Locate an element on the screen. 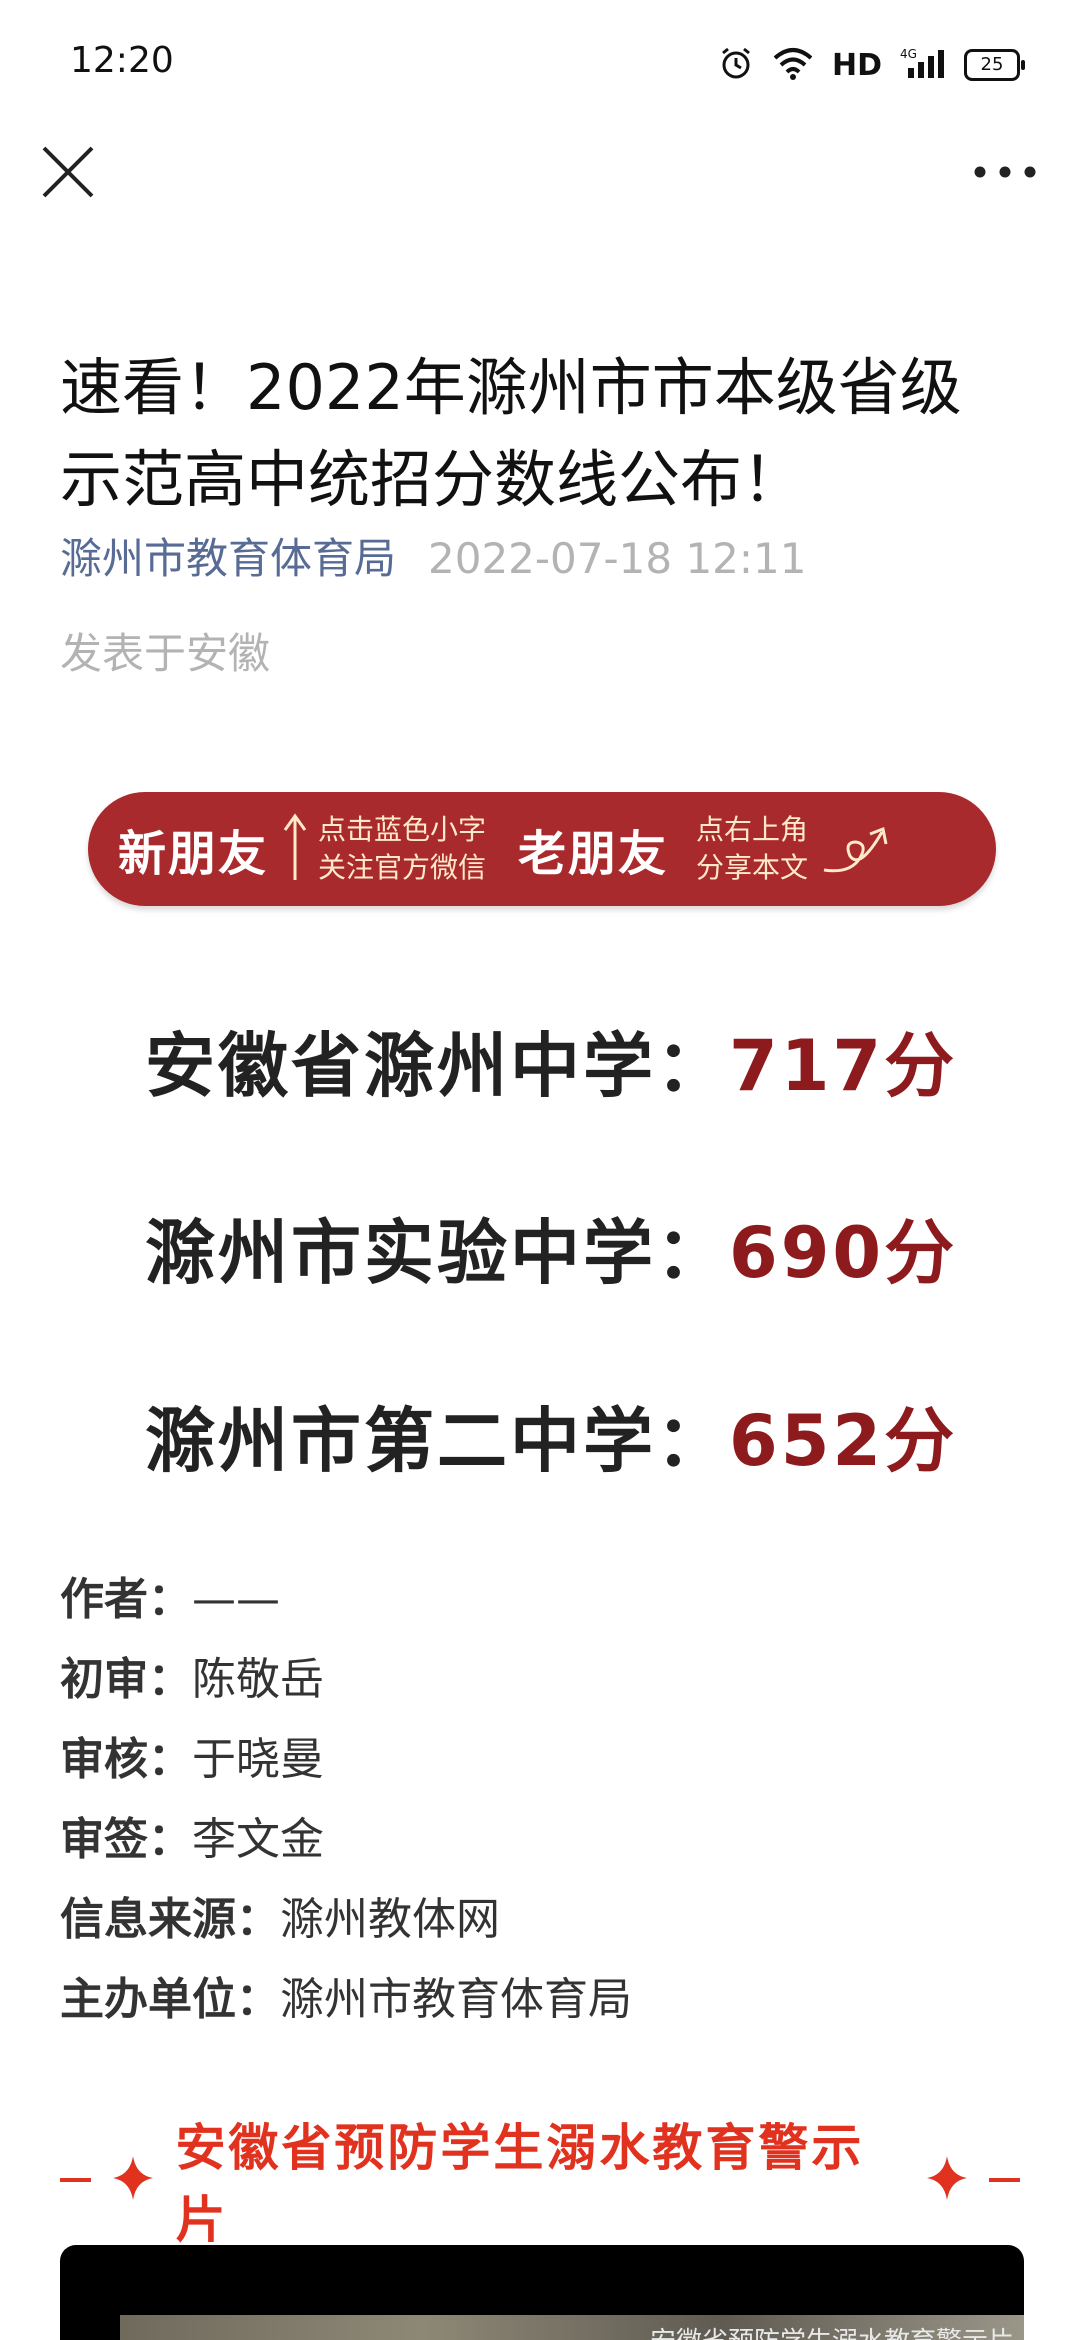  credit-source: 信息来源：滁州教体网 is located at coordinates (346, 1920).